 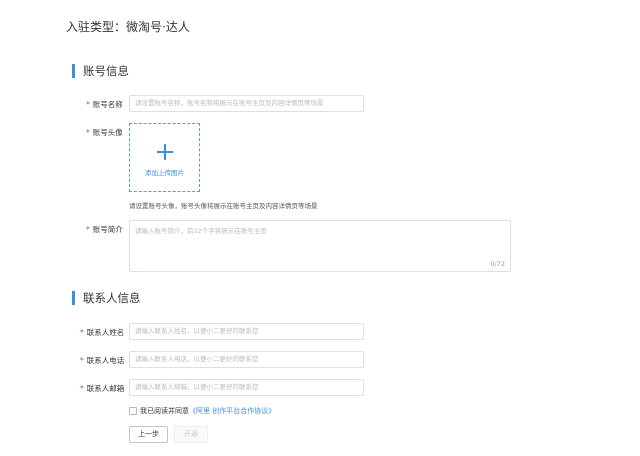 I want to click on field-label-contact-phone: * 联系人电话, so click(x=102, y=360).